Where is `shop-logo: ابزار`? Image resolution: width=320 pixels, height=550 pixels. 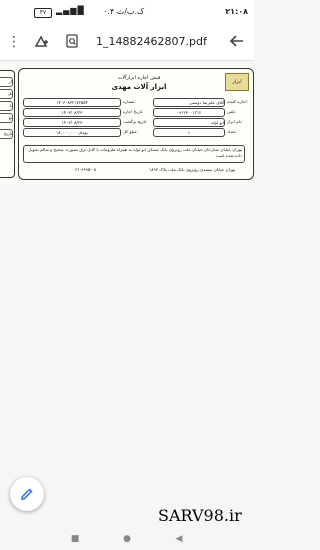 shop-logo: ابزار is located at coordinates (237, 82).